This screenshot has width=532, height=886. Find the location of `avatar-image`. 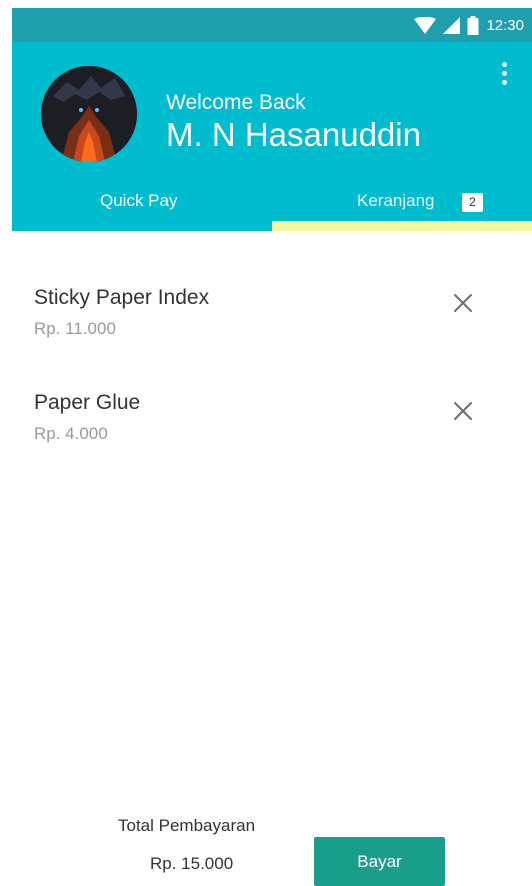

avatar-image is located at coordinates (89, 114).